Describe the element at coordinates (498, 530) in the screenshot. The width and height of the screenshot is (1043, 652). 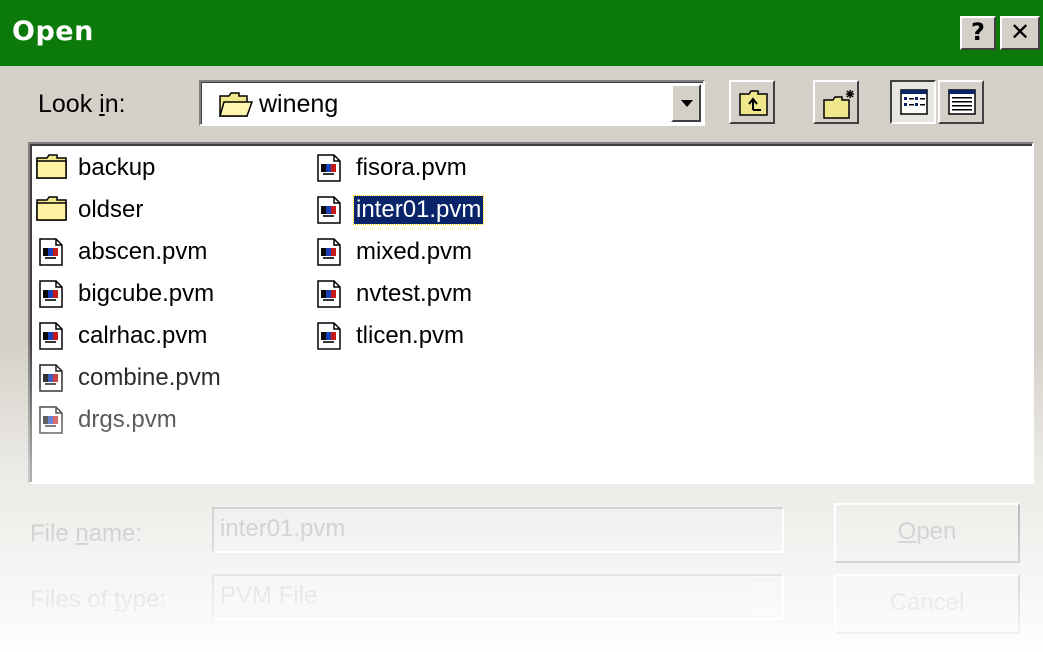
I see `file-name-input: inter01.pvm` at that location.